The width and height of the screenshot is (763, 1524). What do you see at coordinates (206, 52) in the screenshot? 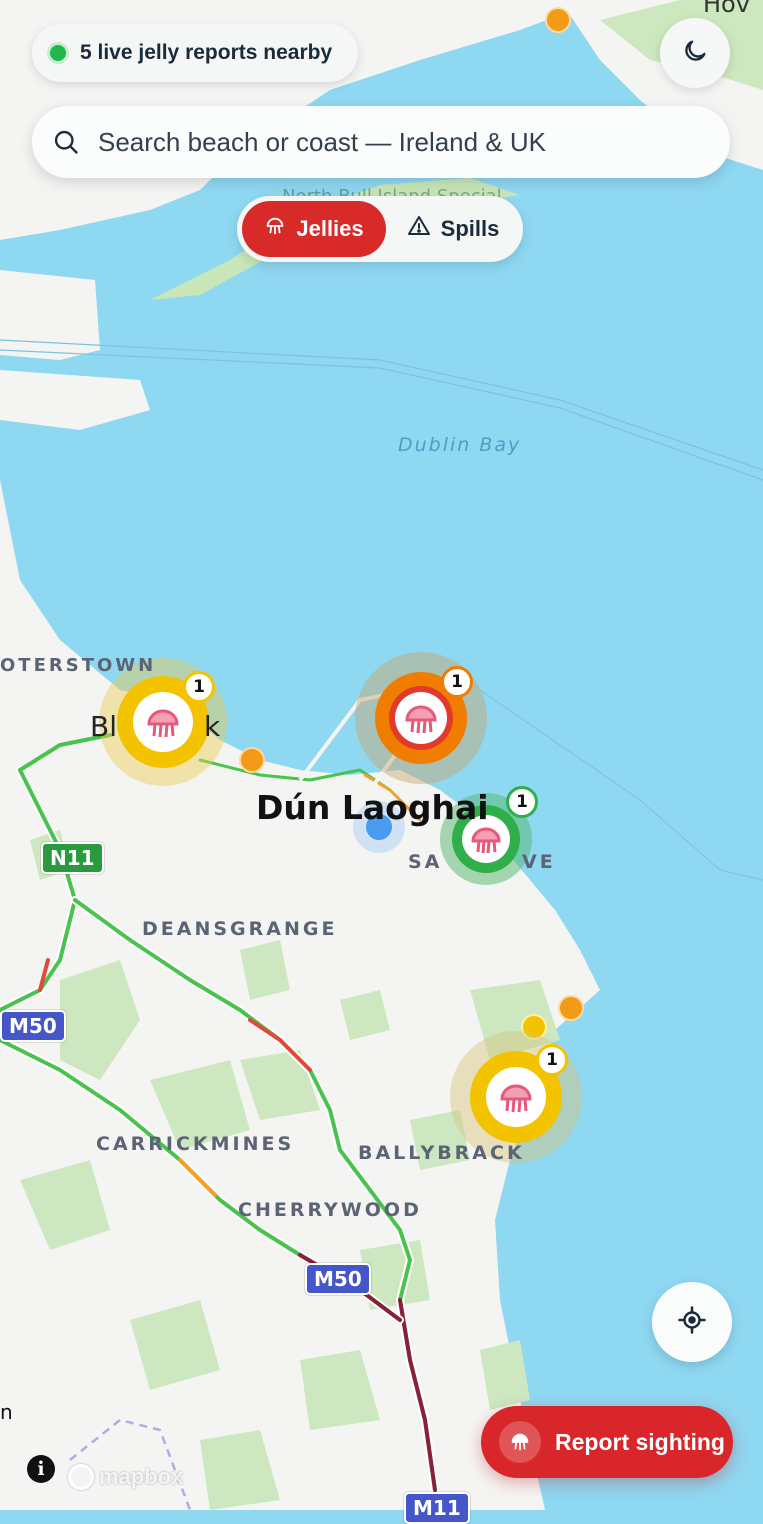
I see `live-reports-text: 5 live jelly reports nearby` at bounding box center [206, 52].